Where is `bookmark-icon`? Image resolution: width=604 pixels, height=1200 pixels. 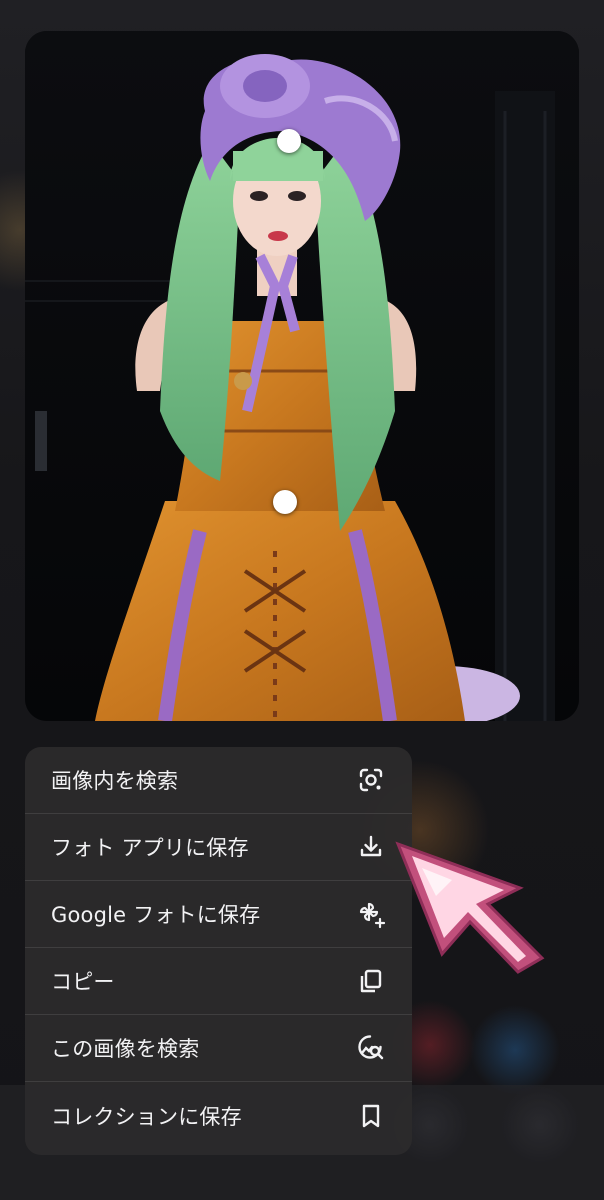 bookmark-icon is located at coordinates (371, 1116).